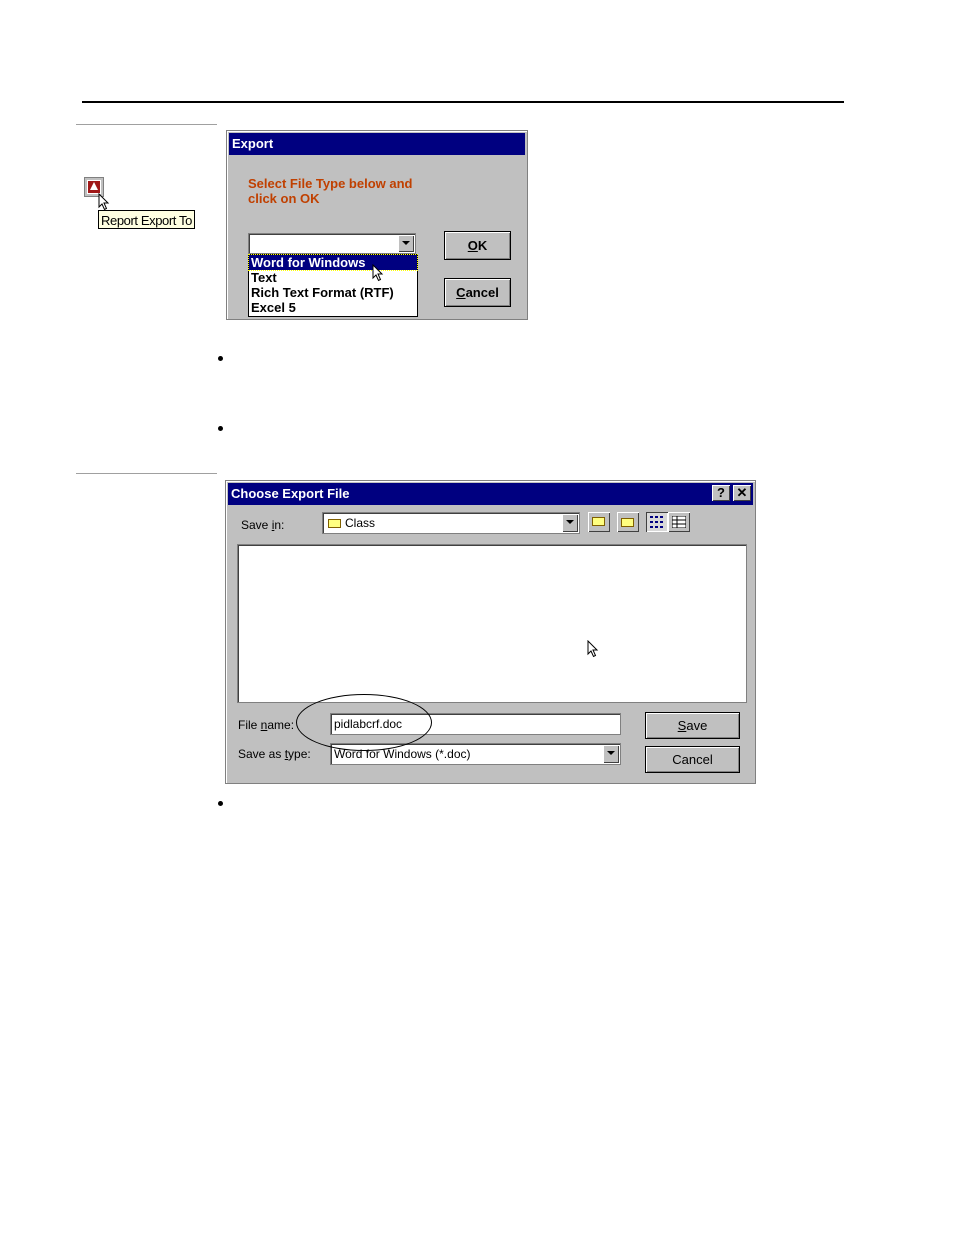 This screenshot has height=1235, width=954. What do you see at coordinates (274, 754) in the screenshot?
I see `save-as-type-label: Save as type:` at bounding box center [274, 754].